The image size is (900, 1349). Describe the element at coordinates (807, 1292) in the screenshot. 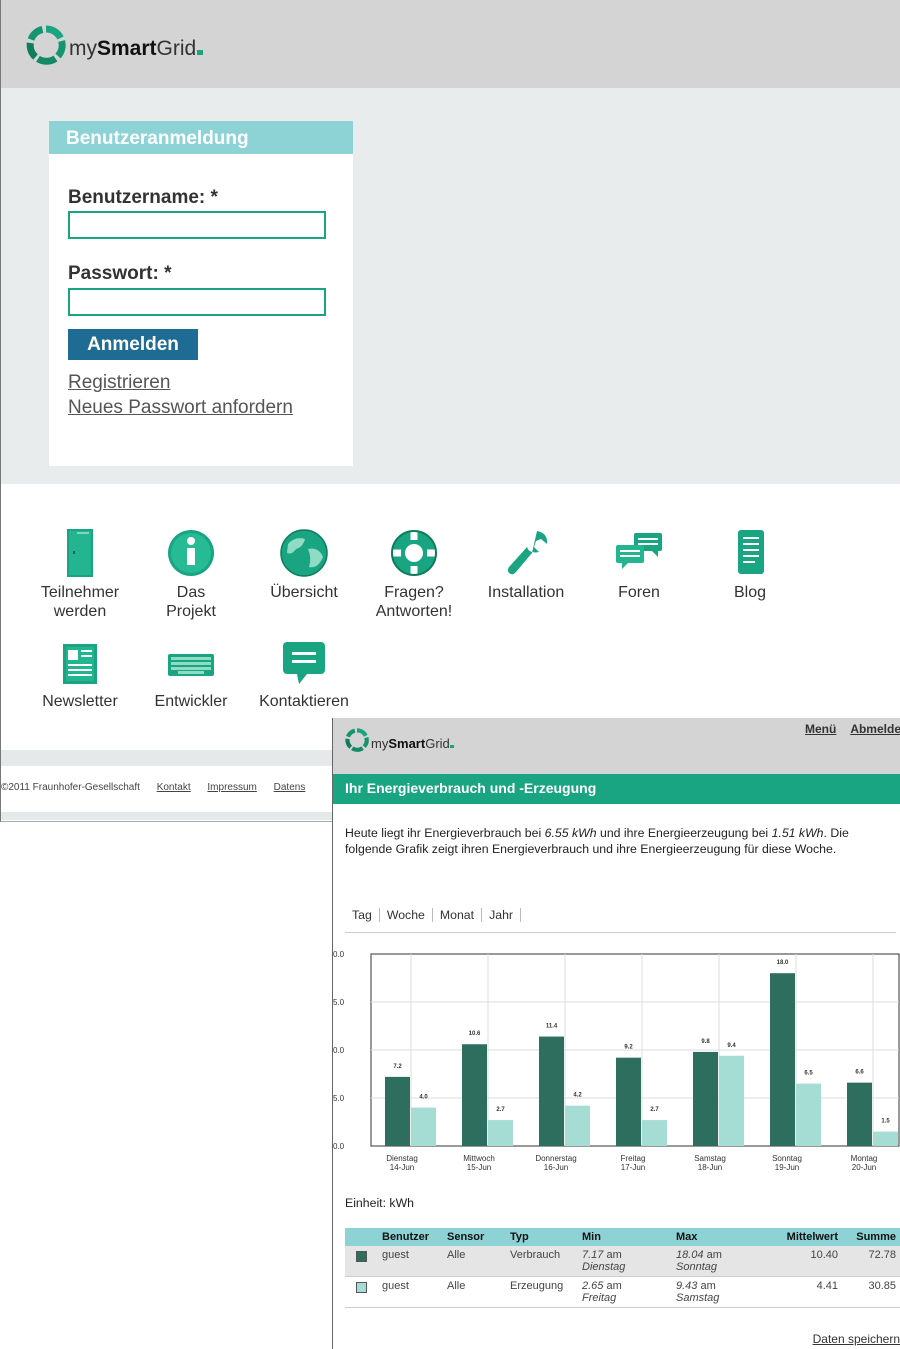

I see `cell-mean: 4.41` at that location.